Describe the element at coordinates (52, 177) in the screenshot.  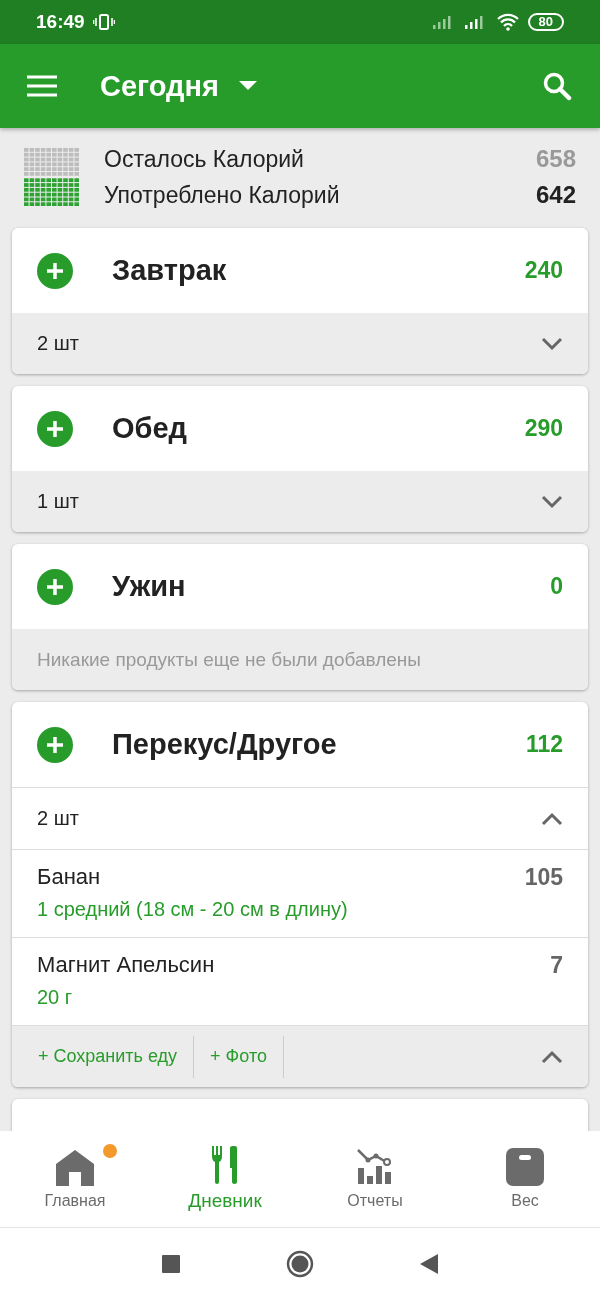
I see `calorie-grid-icon` at that location.